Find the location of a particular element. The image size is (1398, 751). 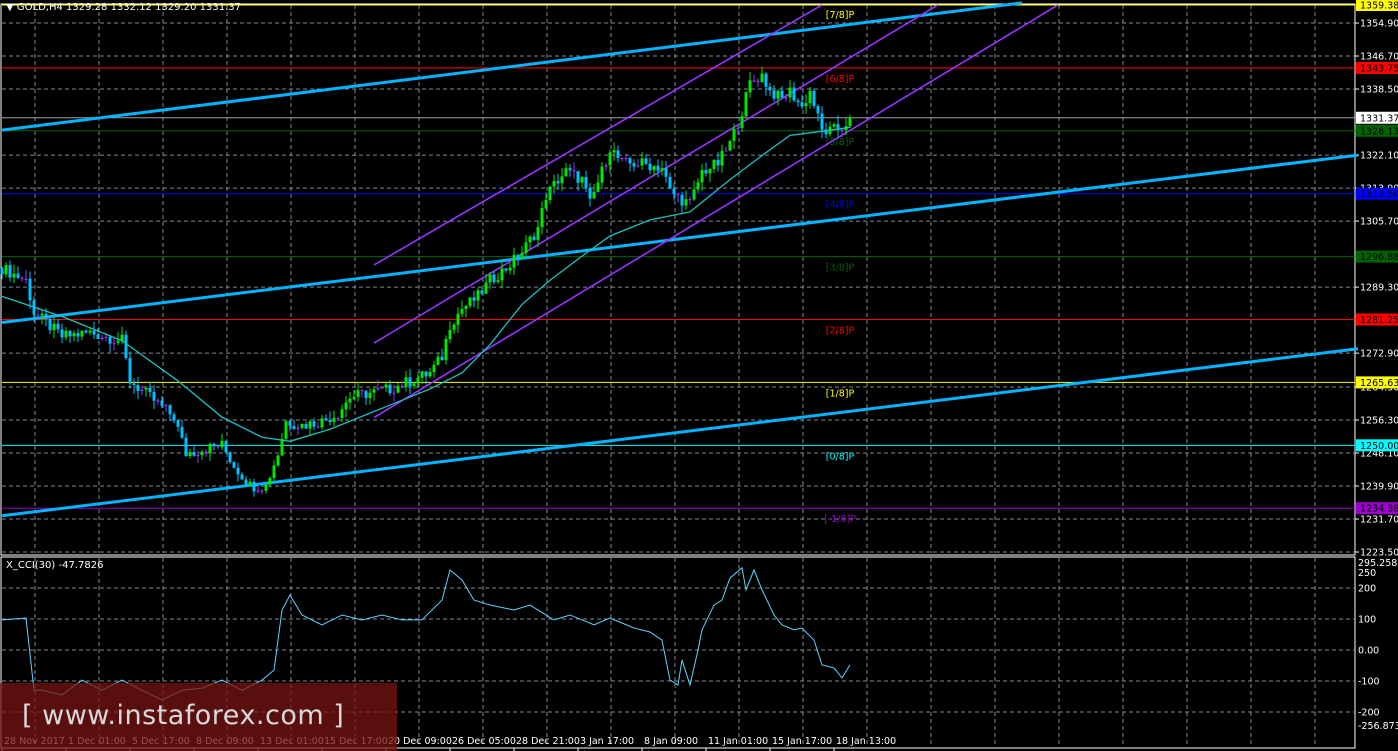

time-tick-label: 3 Jan 17:00 is located at coordinates (607, 741).